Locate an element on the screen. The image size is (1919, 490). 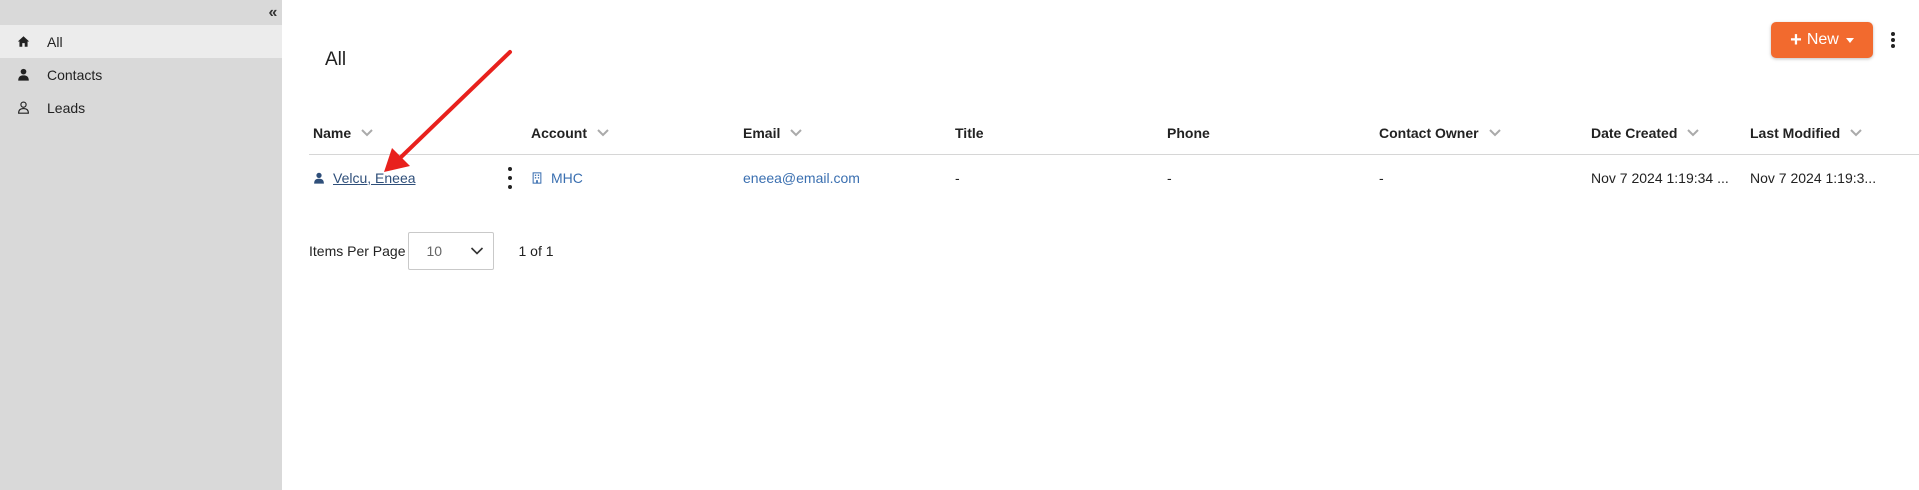
cell-phone: - is located at coordinates (1169, 177).